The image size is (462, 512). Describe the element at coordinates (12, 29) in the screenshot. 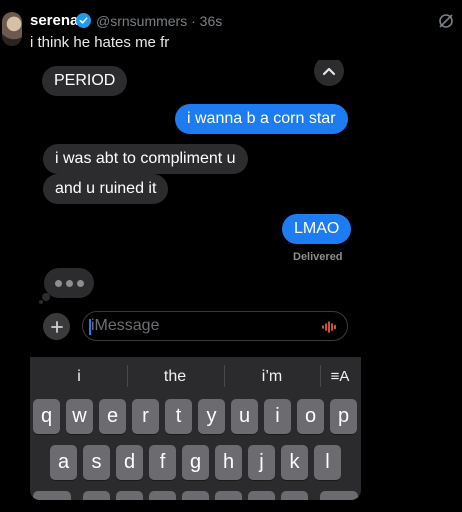

I see `avatar` at that location.